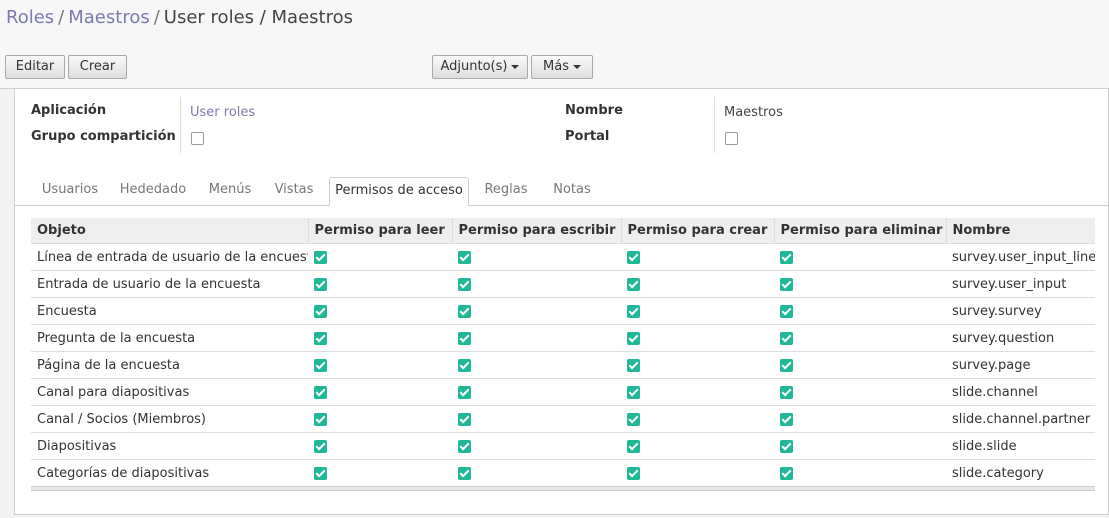 The height and width of the screenshot is (518, 1109). I want to click on create-button: Crear, so click(97, 67).